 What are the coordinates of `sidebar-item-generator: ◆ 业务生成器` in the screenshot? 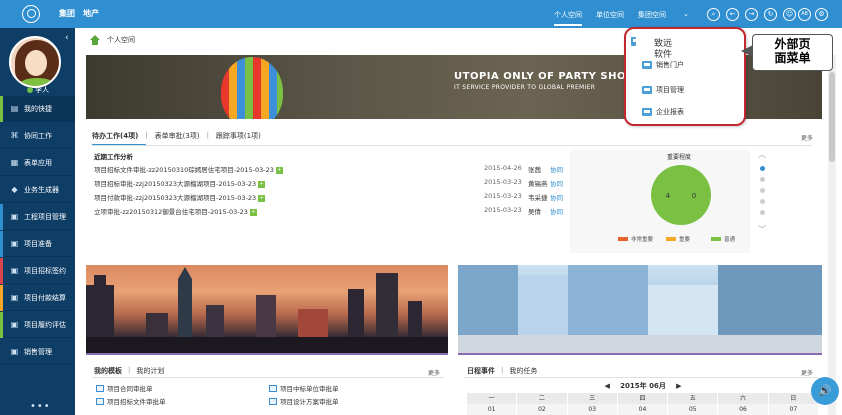 It's located at (37, 190).